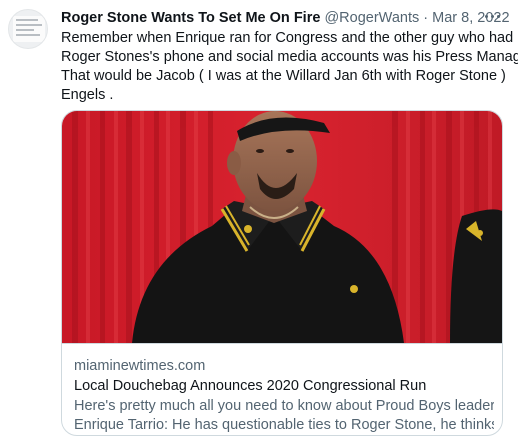 This screenshot has height=437, width=518. I want to click on more-horizontal-icon, so click(492, 16).